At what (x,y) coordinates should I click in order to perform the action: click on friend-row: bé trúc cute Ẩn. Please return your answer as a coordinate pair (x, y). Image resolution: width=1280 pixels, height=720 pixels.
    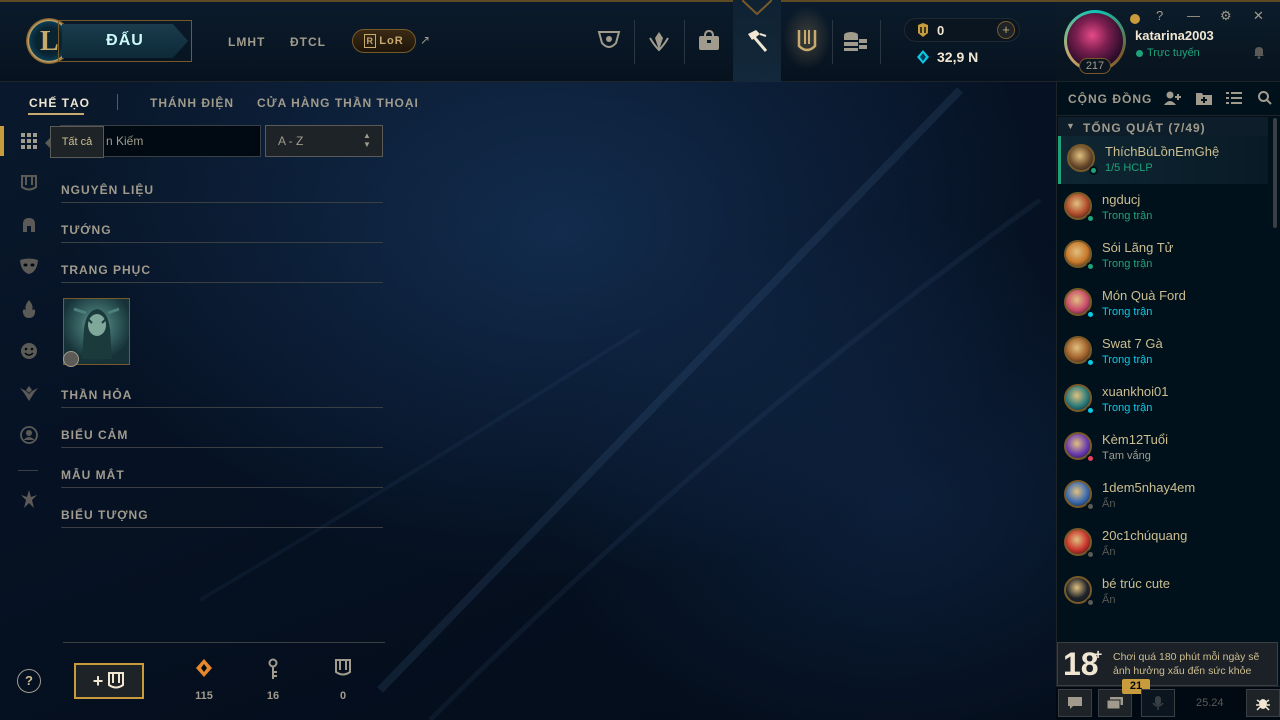
    Looking at the image, I should click on (1163, 592).